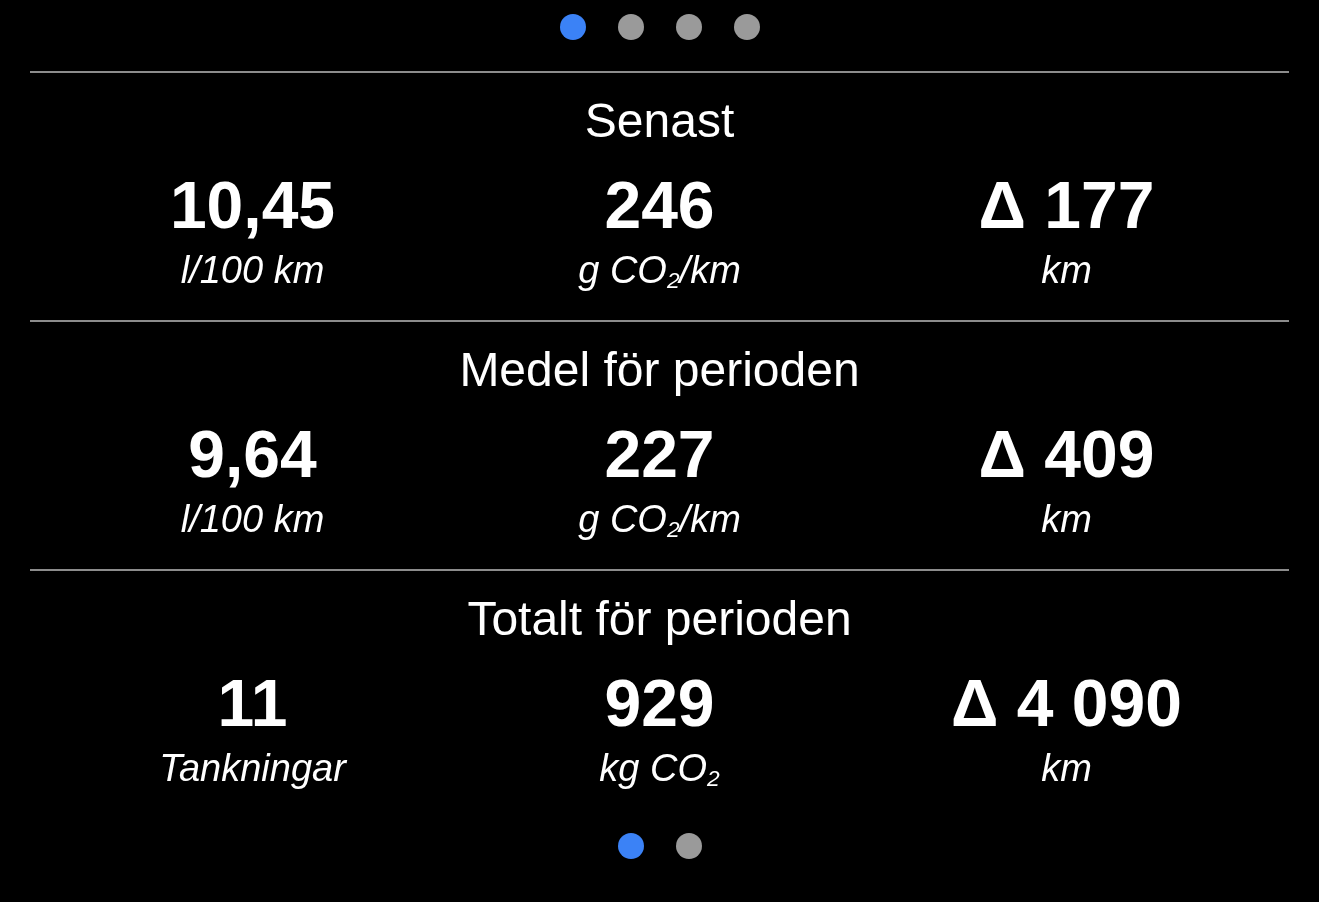  Describe the element at coordinates (252, 454) in the screenshot. I see `stat-value: 9,64` at that location.